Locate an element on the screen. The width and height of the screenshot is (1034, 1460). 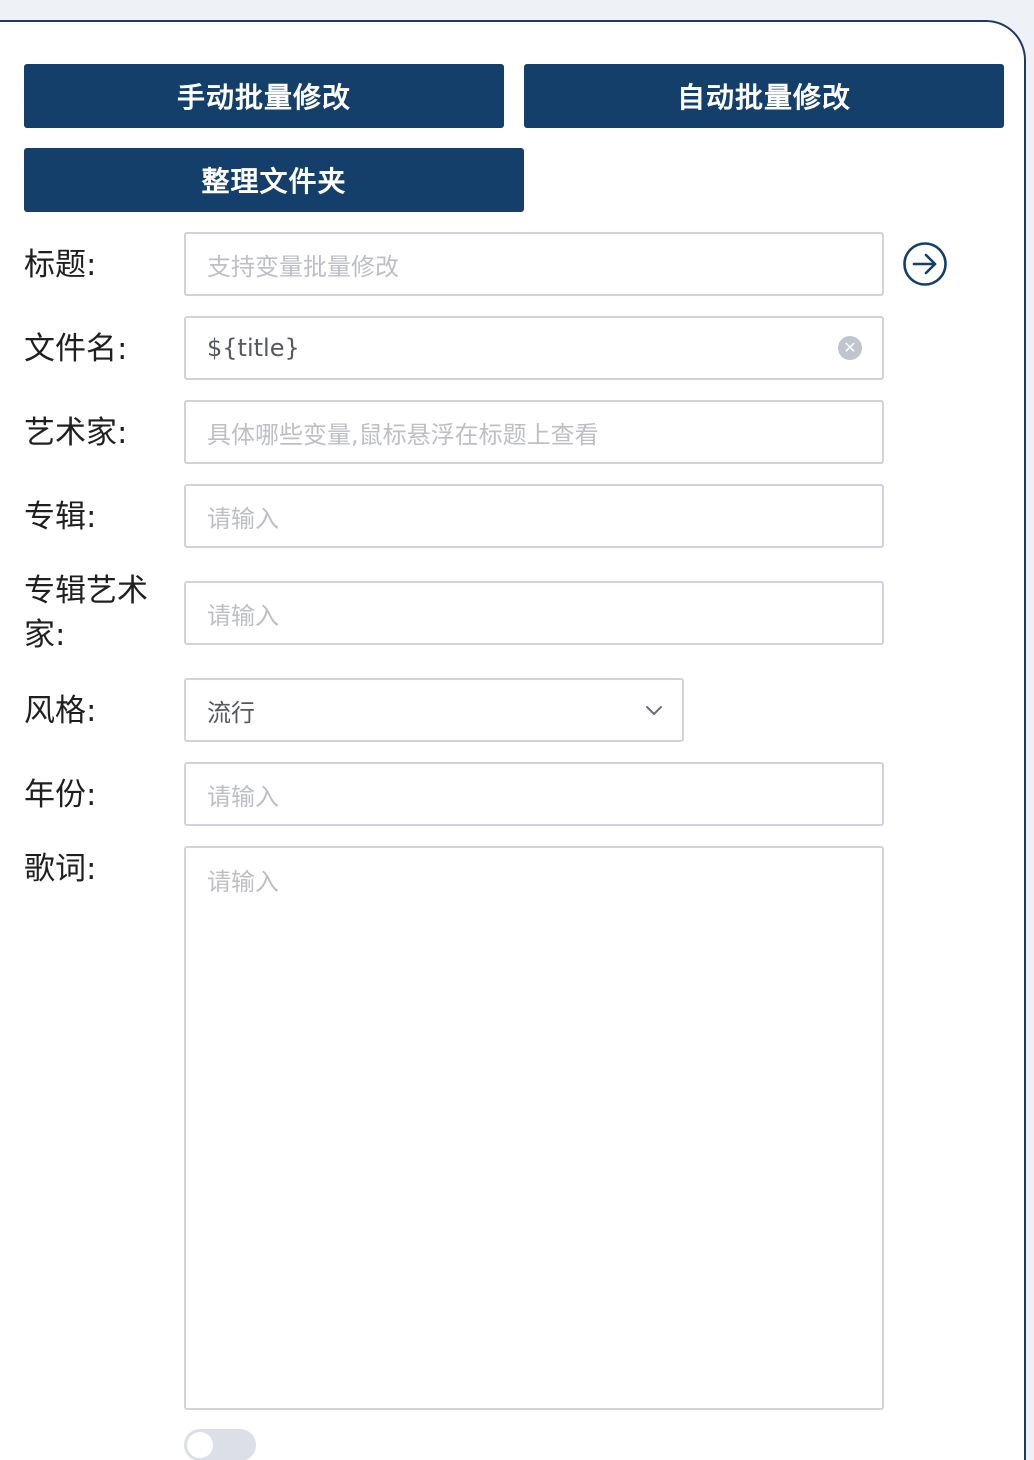
year-input: 请输入 is located at coordinates (534, 794).